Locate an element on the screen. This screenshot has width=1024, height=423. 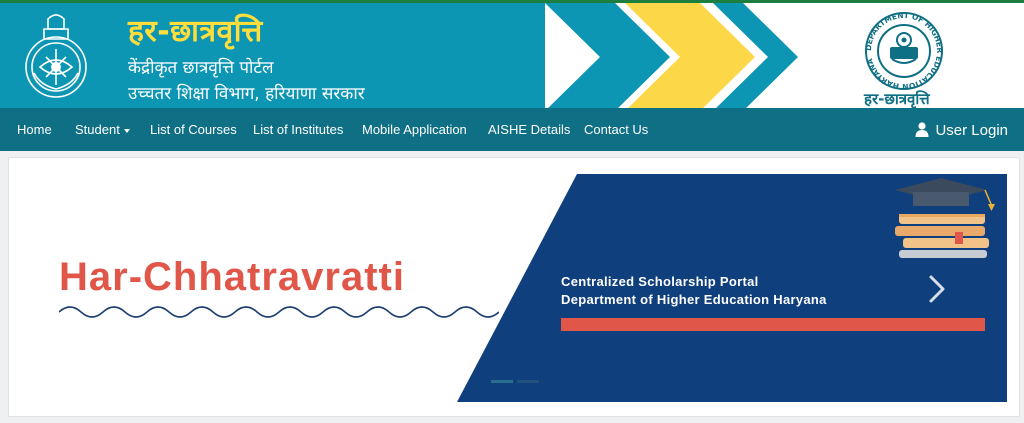
nav-item-list-of-institutes: List of Institutes is located at coordinates (298, 129).